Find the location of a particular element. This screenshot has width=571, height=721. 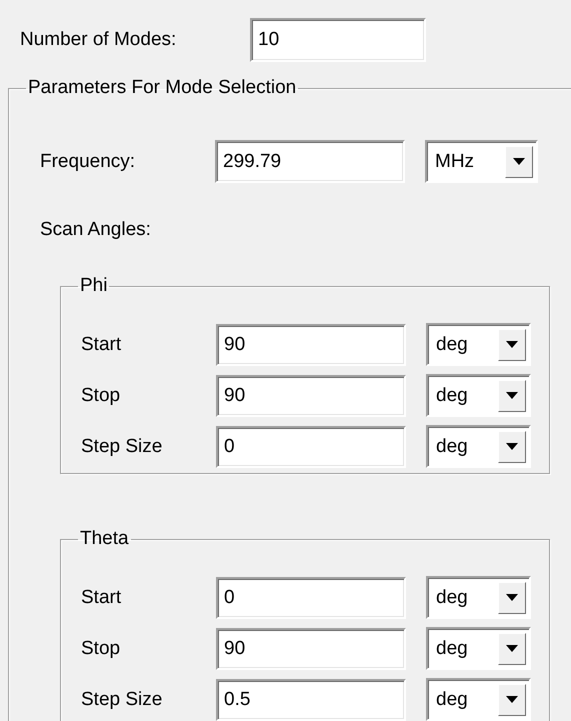

input-field: 0.5 is located at coordinates (311, 699).